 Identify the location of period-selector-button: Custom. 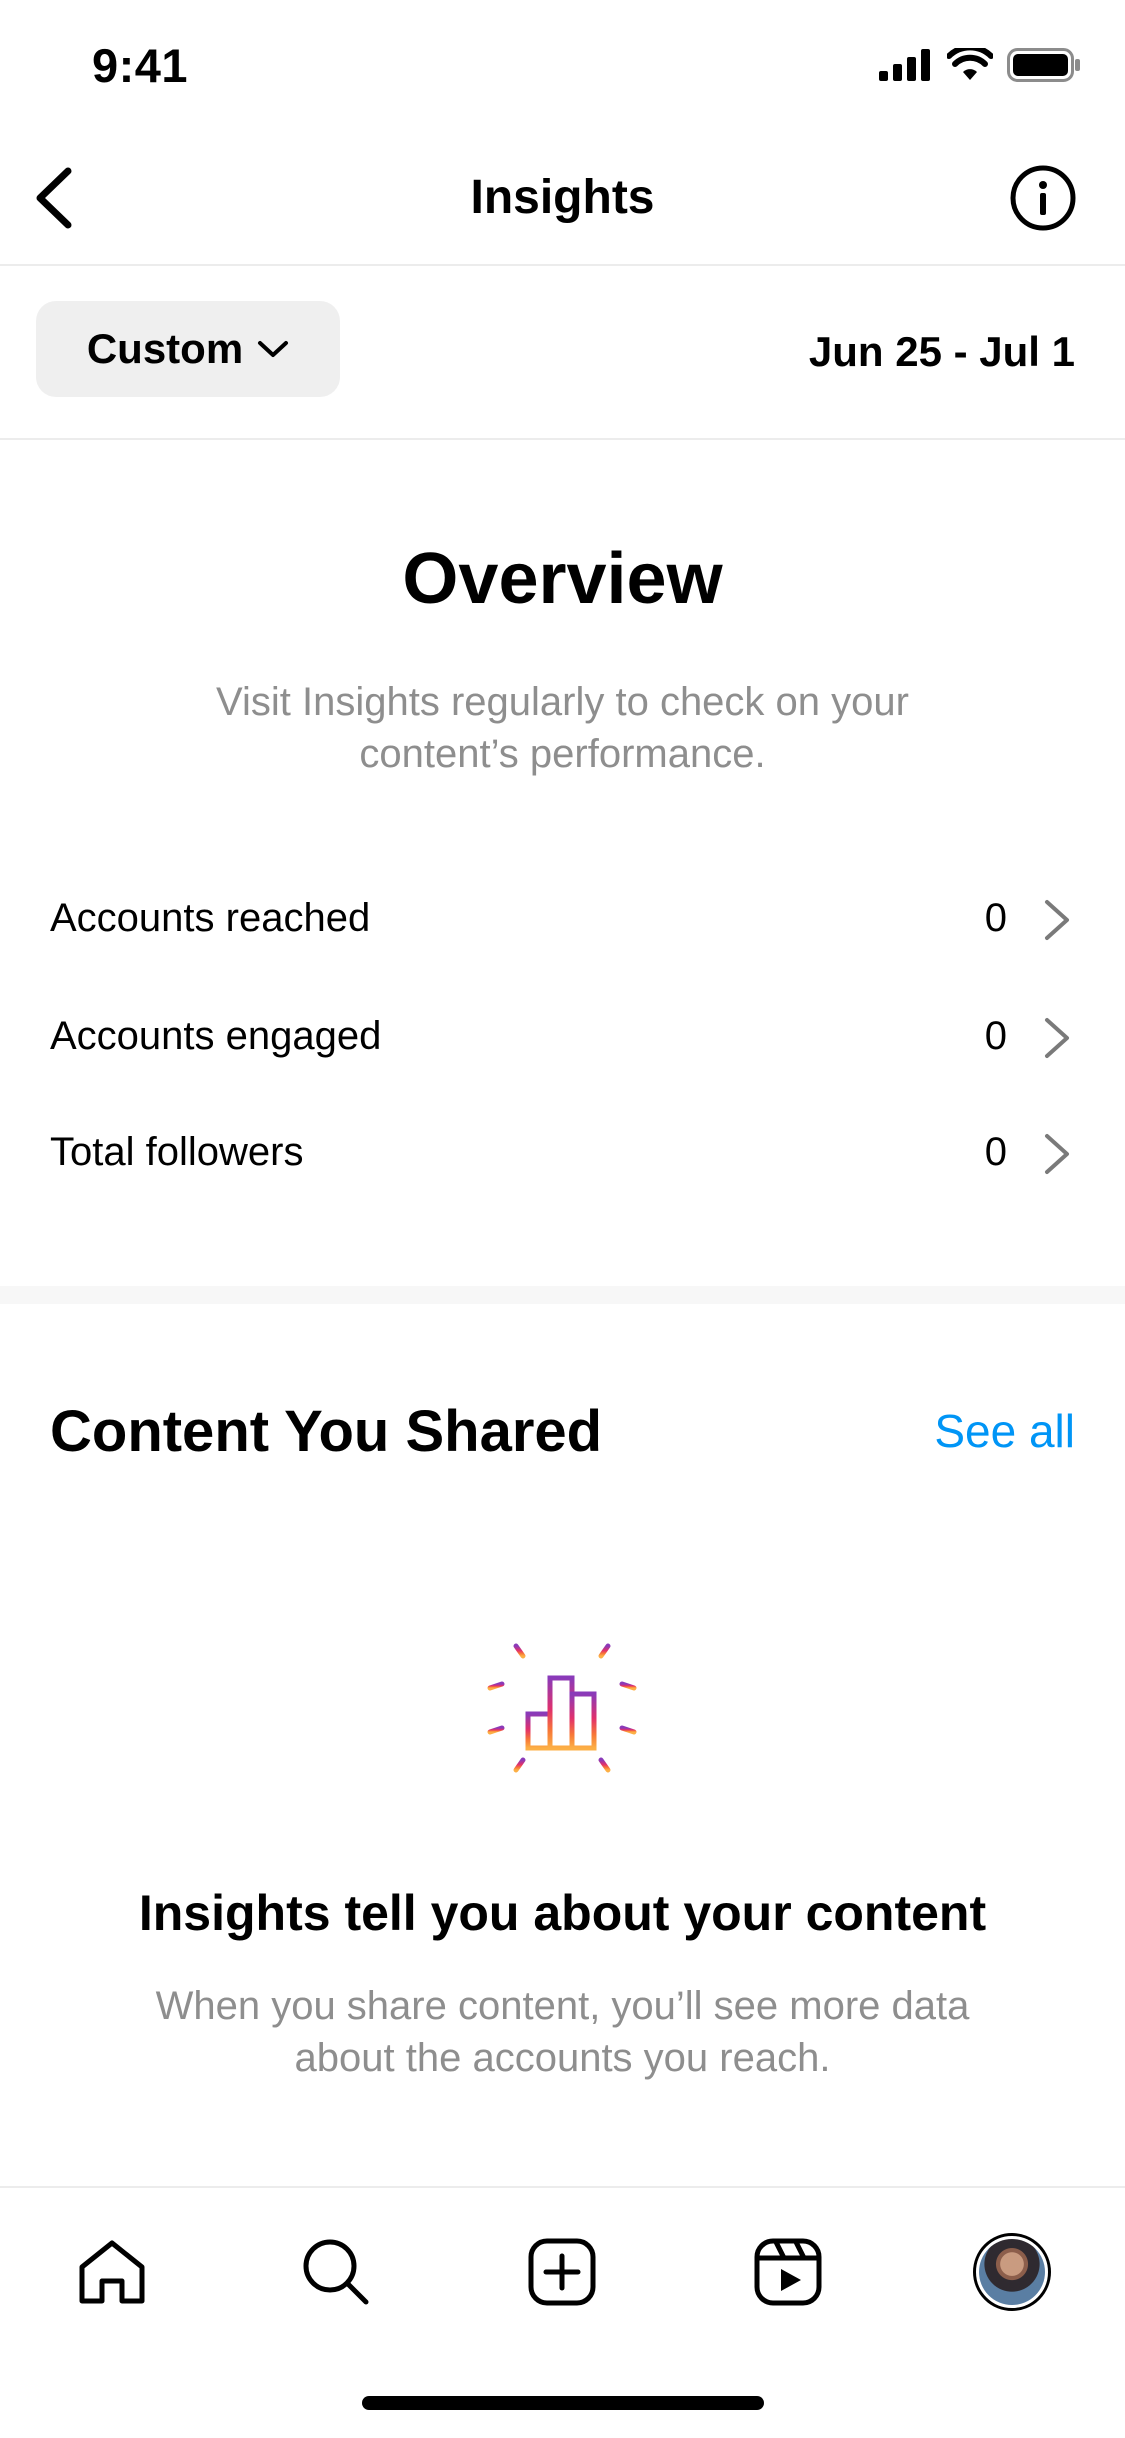
(188, 349).